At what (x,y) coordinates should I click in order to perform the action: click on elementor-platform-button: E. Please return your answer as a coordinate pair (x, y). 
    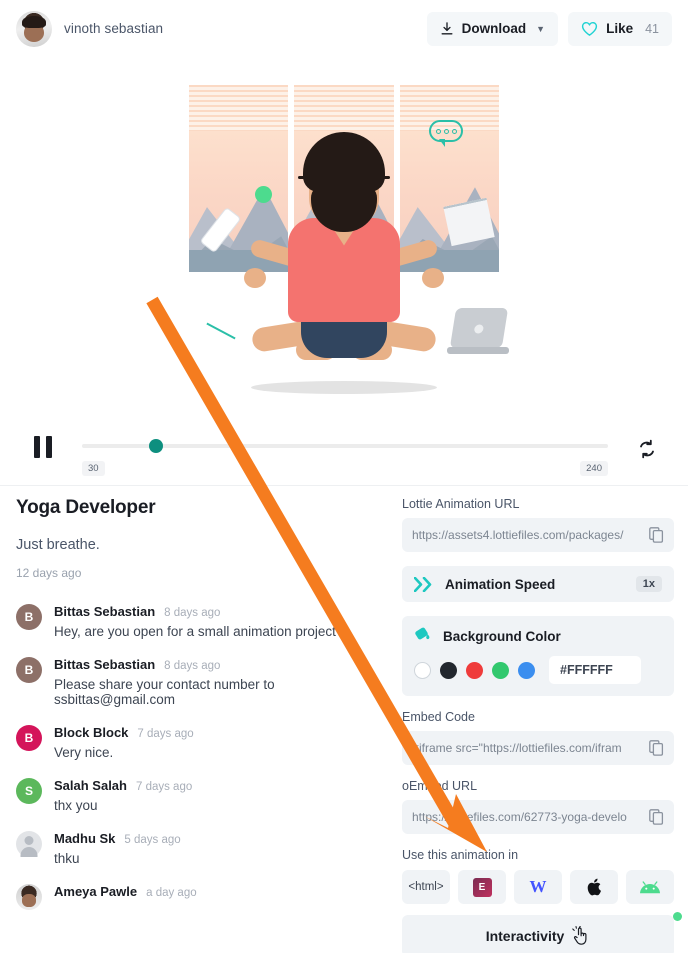
    Looking at the image, I should click on (482, 887).